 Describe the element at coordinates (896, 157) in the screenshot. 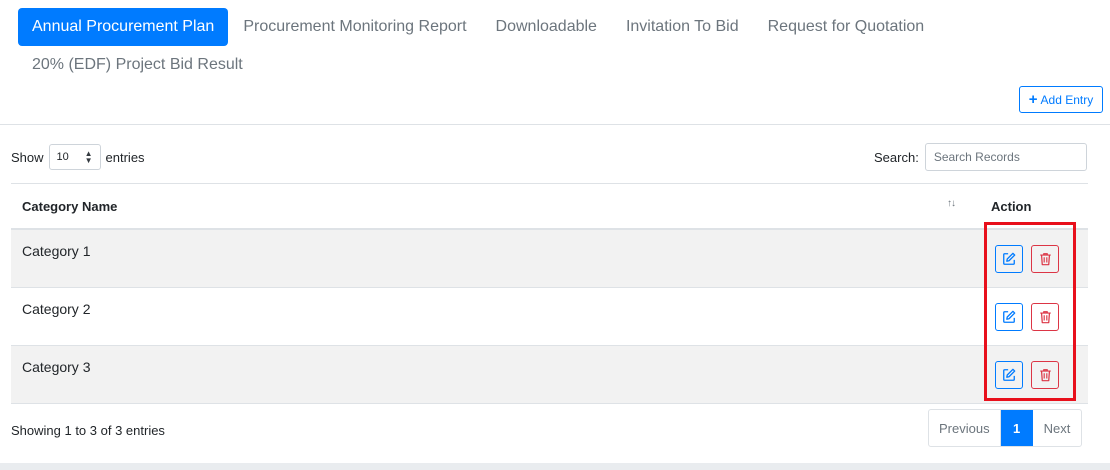

I see `search-label: Search:` at that location.